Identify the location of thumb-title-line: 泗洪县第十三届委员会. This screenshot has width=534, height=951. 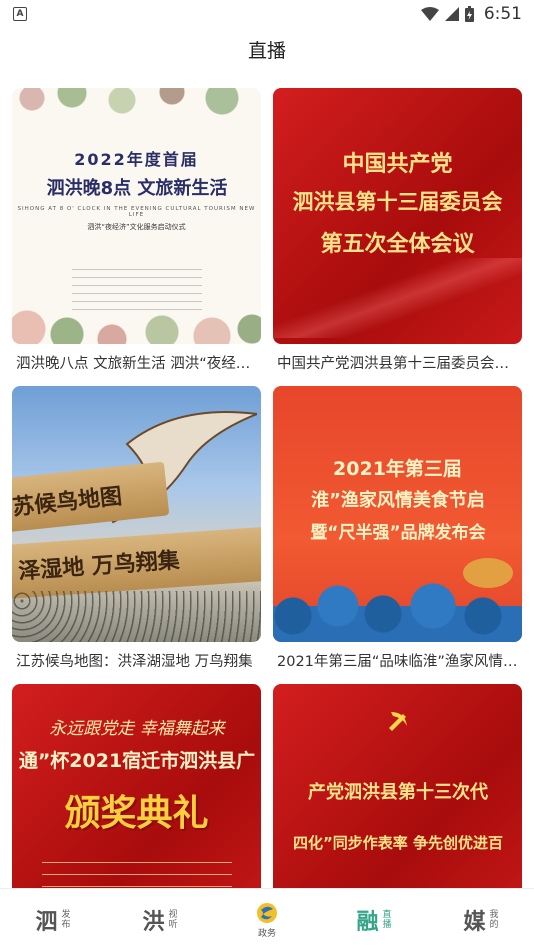
(397, 202).